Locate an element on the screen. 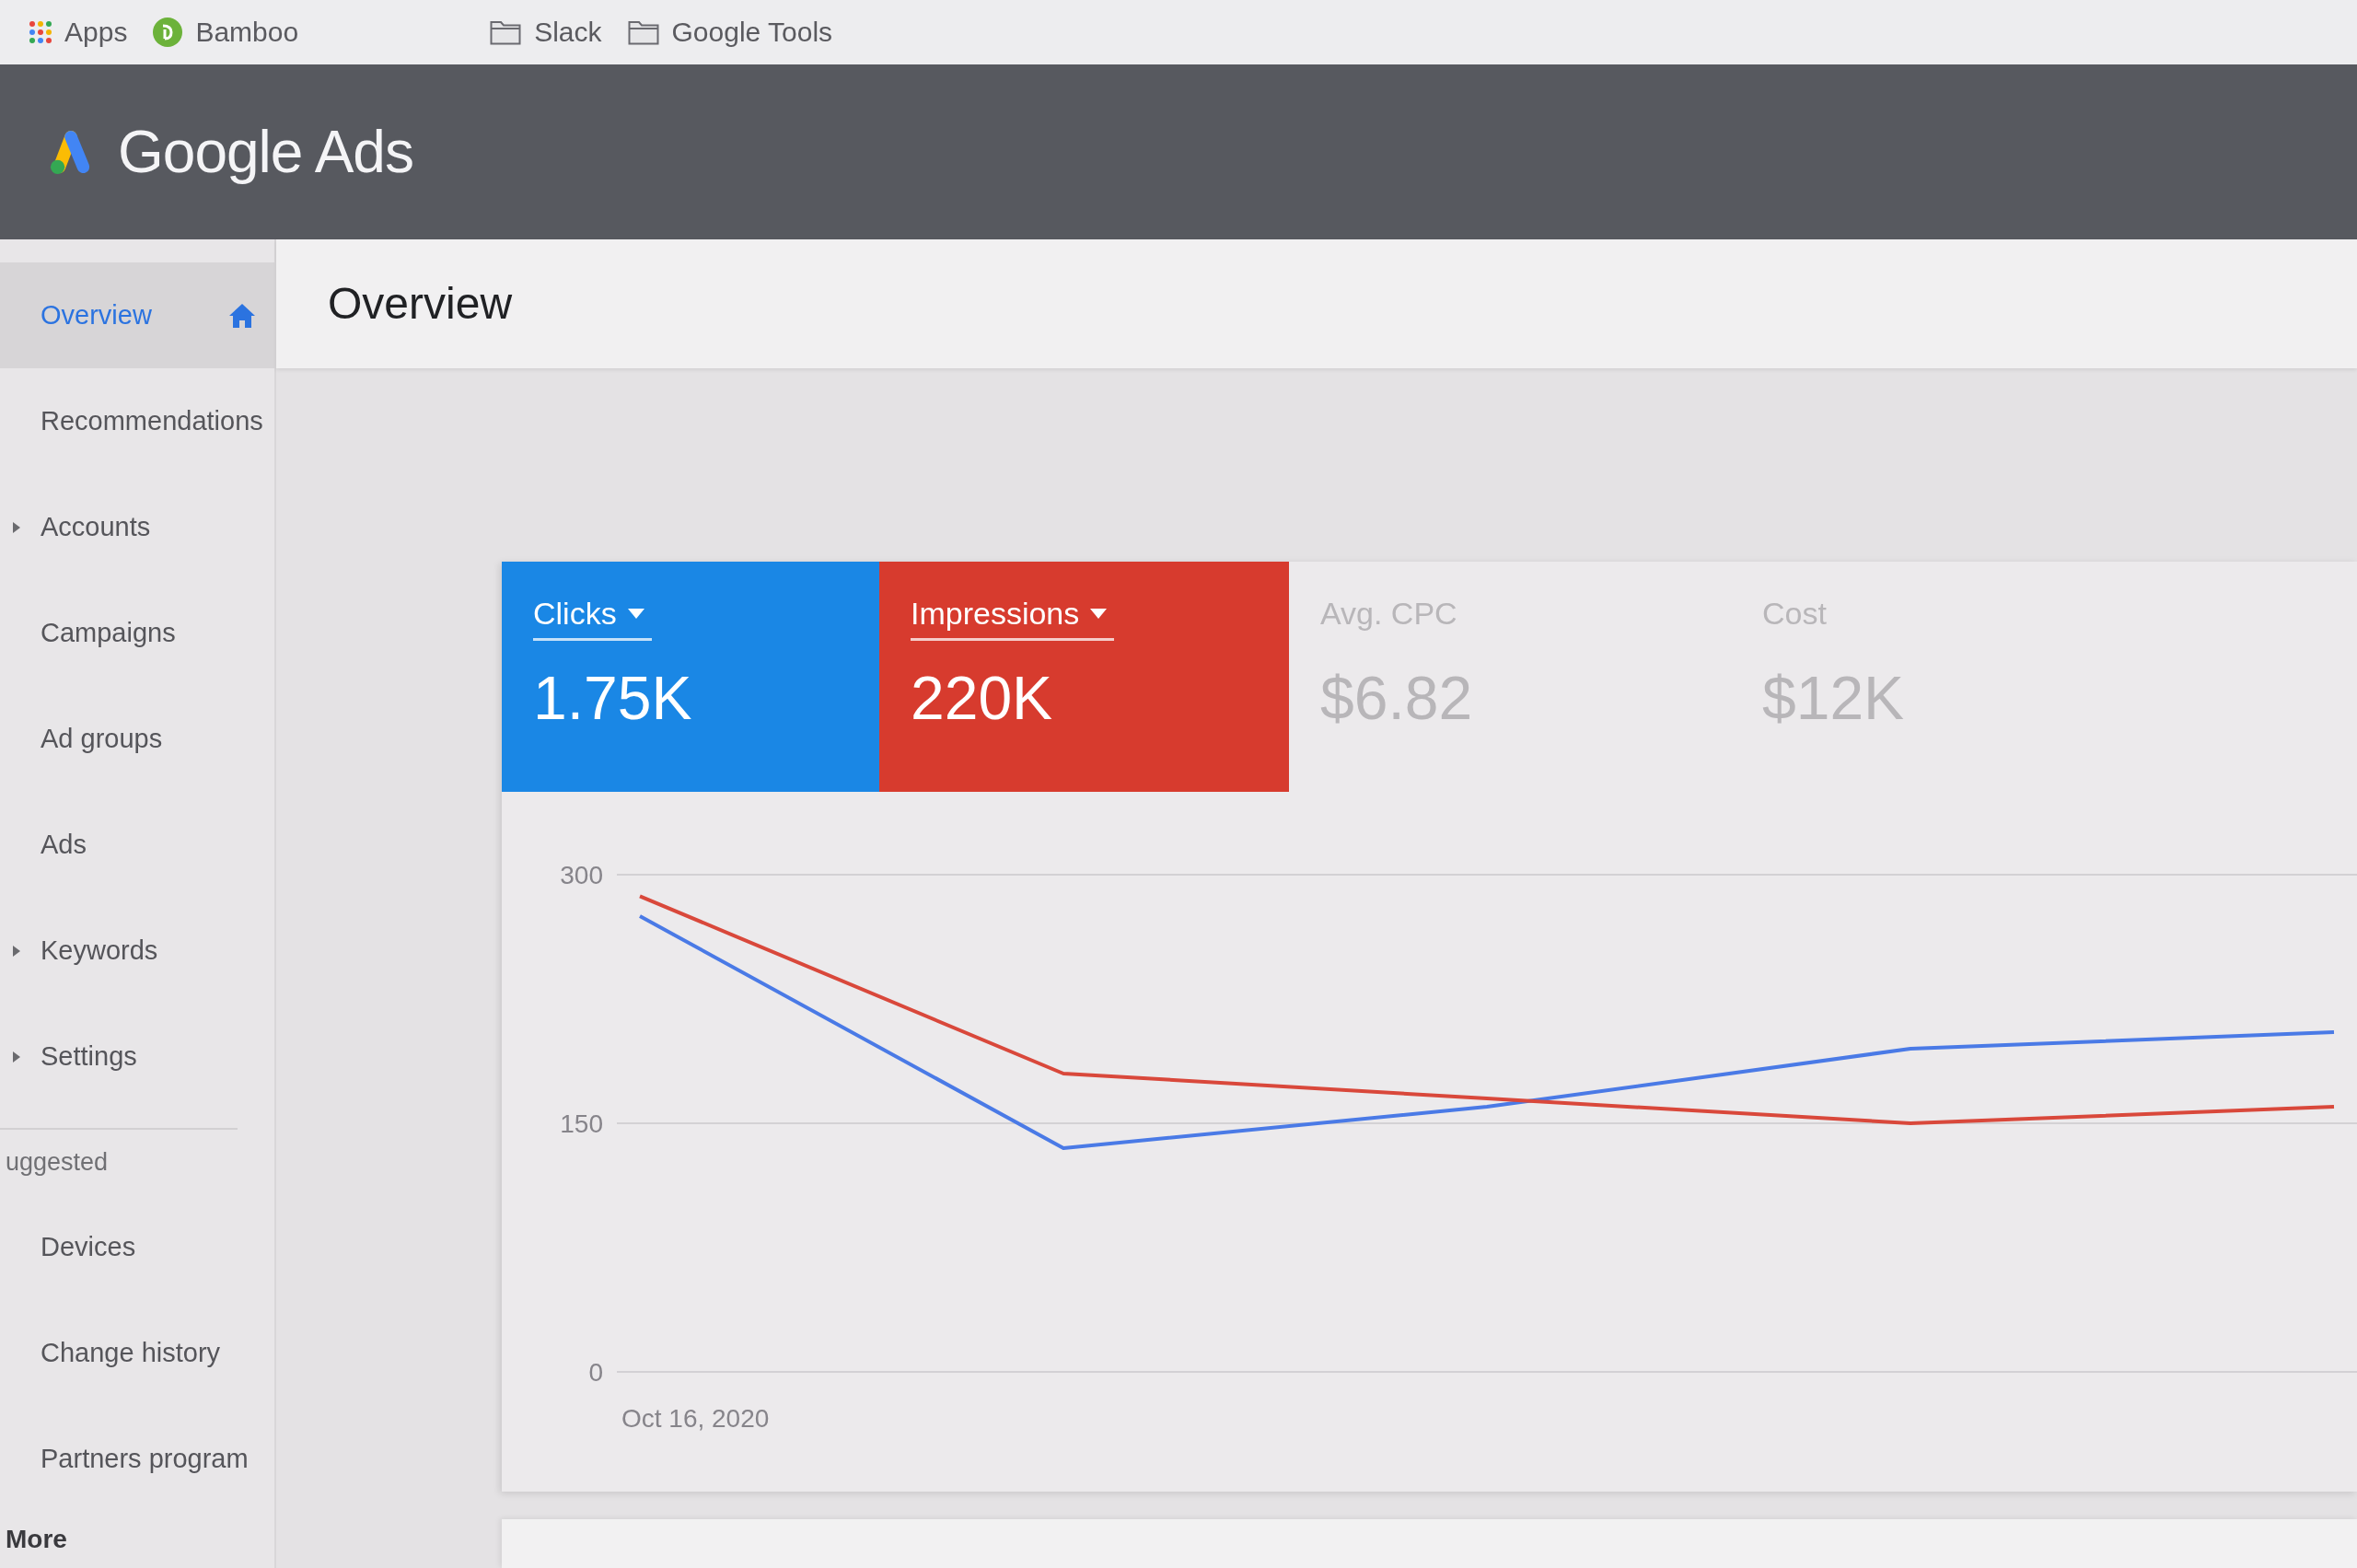  metric-tile: Clicks 1.75K is located at coordinates (690, 677).